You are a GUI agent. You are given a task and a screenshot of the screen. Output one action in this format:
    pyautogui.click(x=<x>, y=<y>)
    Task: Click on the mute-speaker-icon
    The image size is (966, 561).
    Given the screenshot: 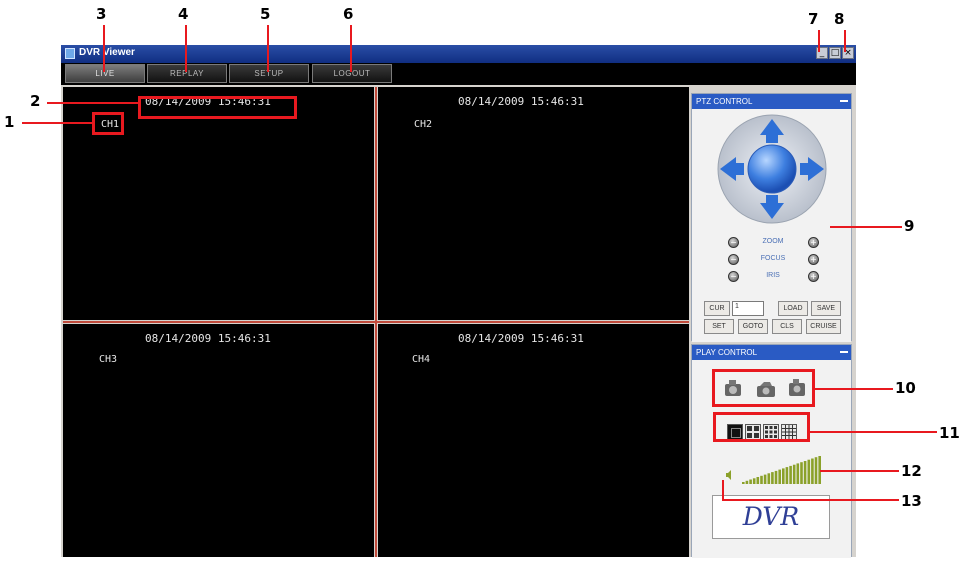 What is the action you would take?
    pyautogui.click(x=729, y=474)
    